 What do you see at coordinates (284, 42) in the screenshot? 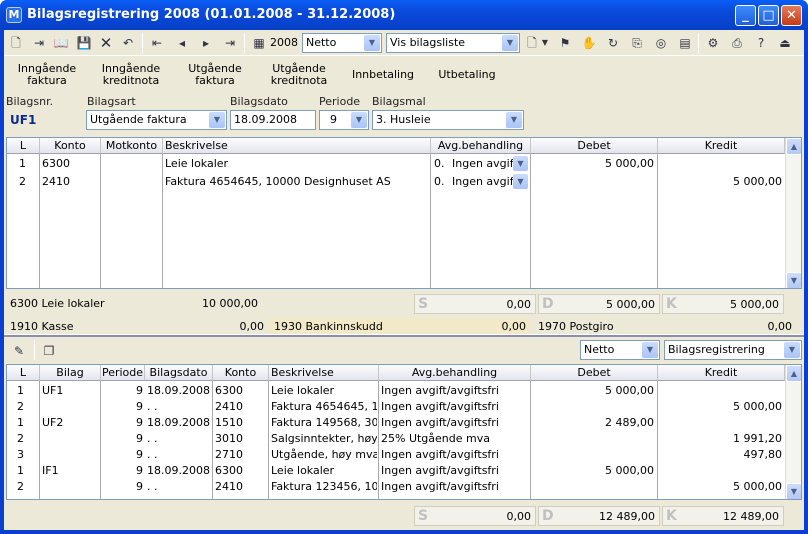
I see `year-label: 2008` at bounding box center [284, 42].